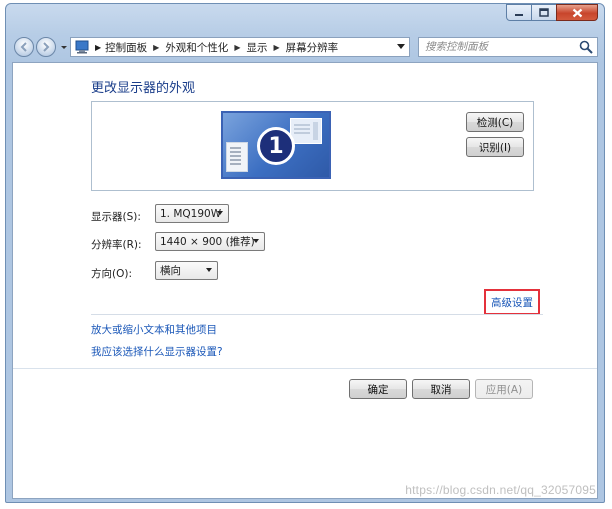  I want to click on search-box, so click(508, 47).